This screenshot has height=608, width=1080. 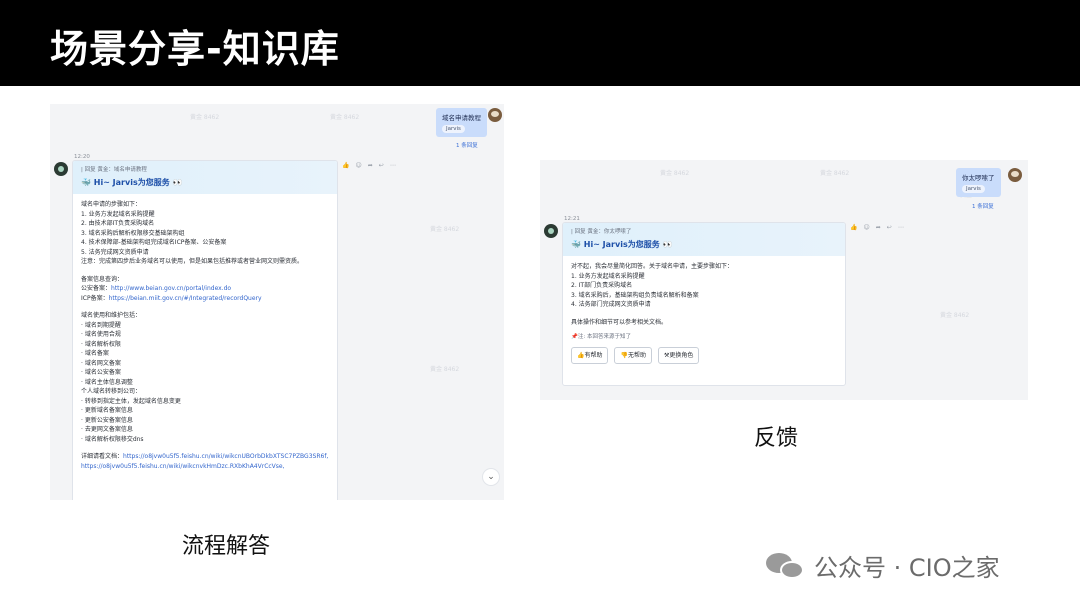 What do you see at coordinates (171, 288) in the screenshot?
I see `beian-link: http://www.beian.gov.cn/portal/index.do` at bounding box center [171, 288].